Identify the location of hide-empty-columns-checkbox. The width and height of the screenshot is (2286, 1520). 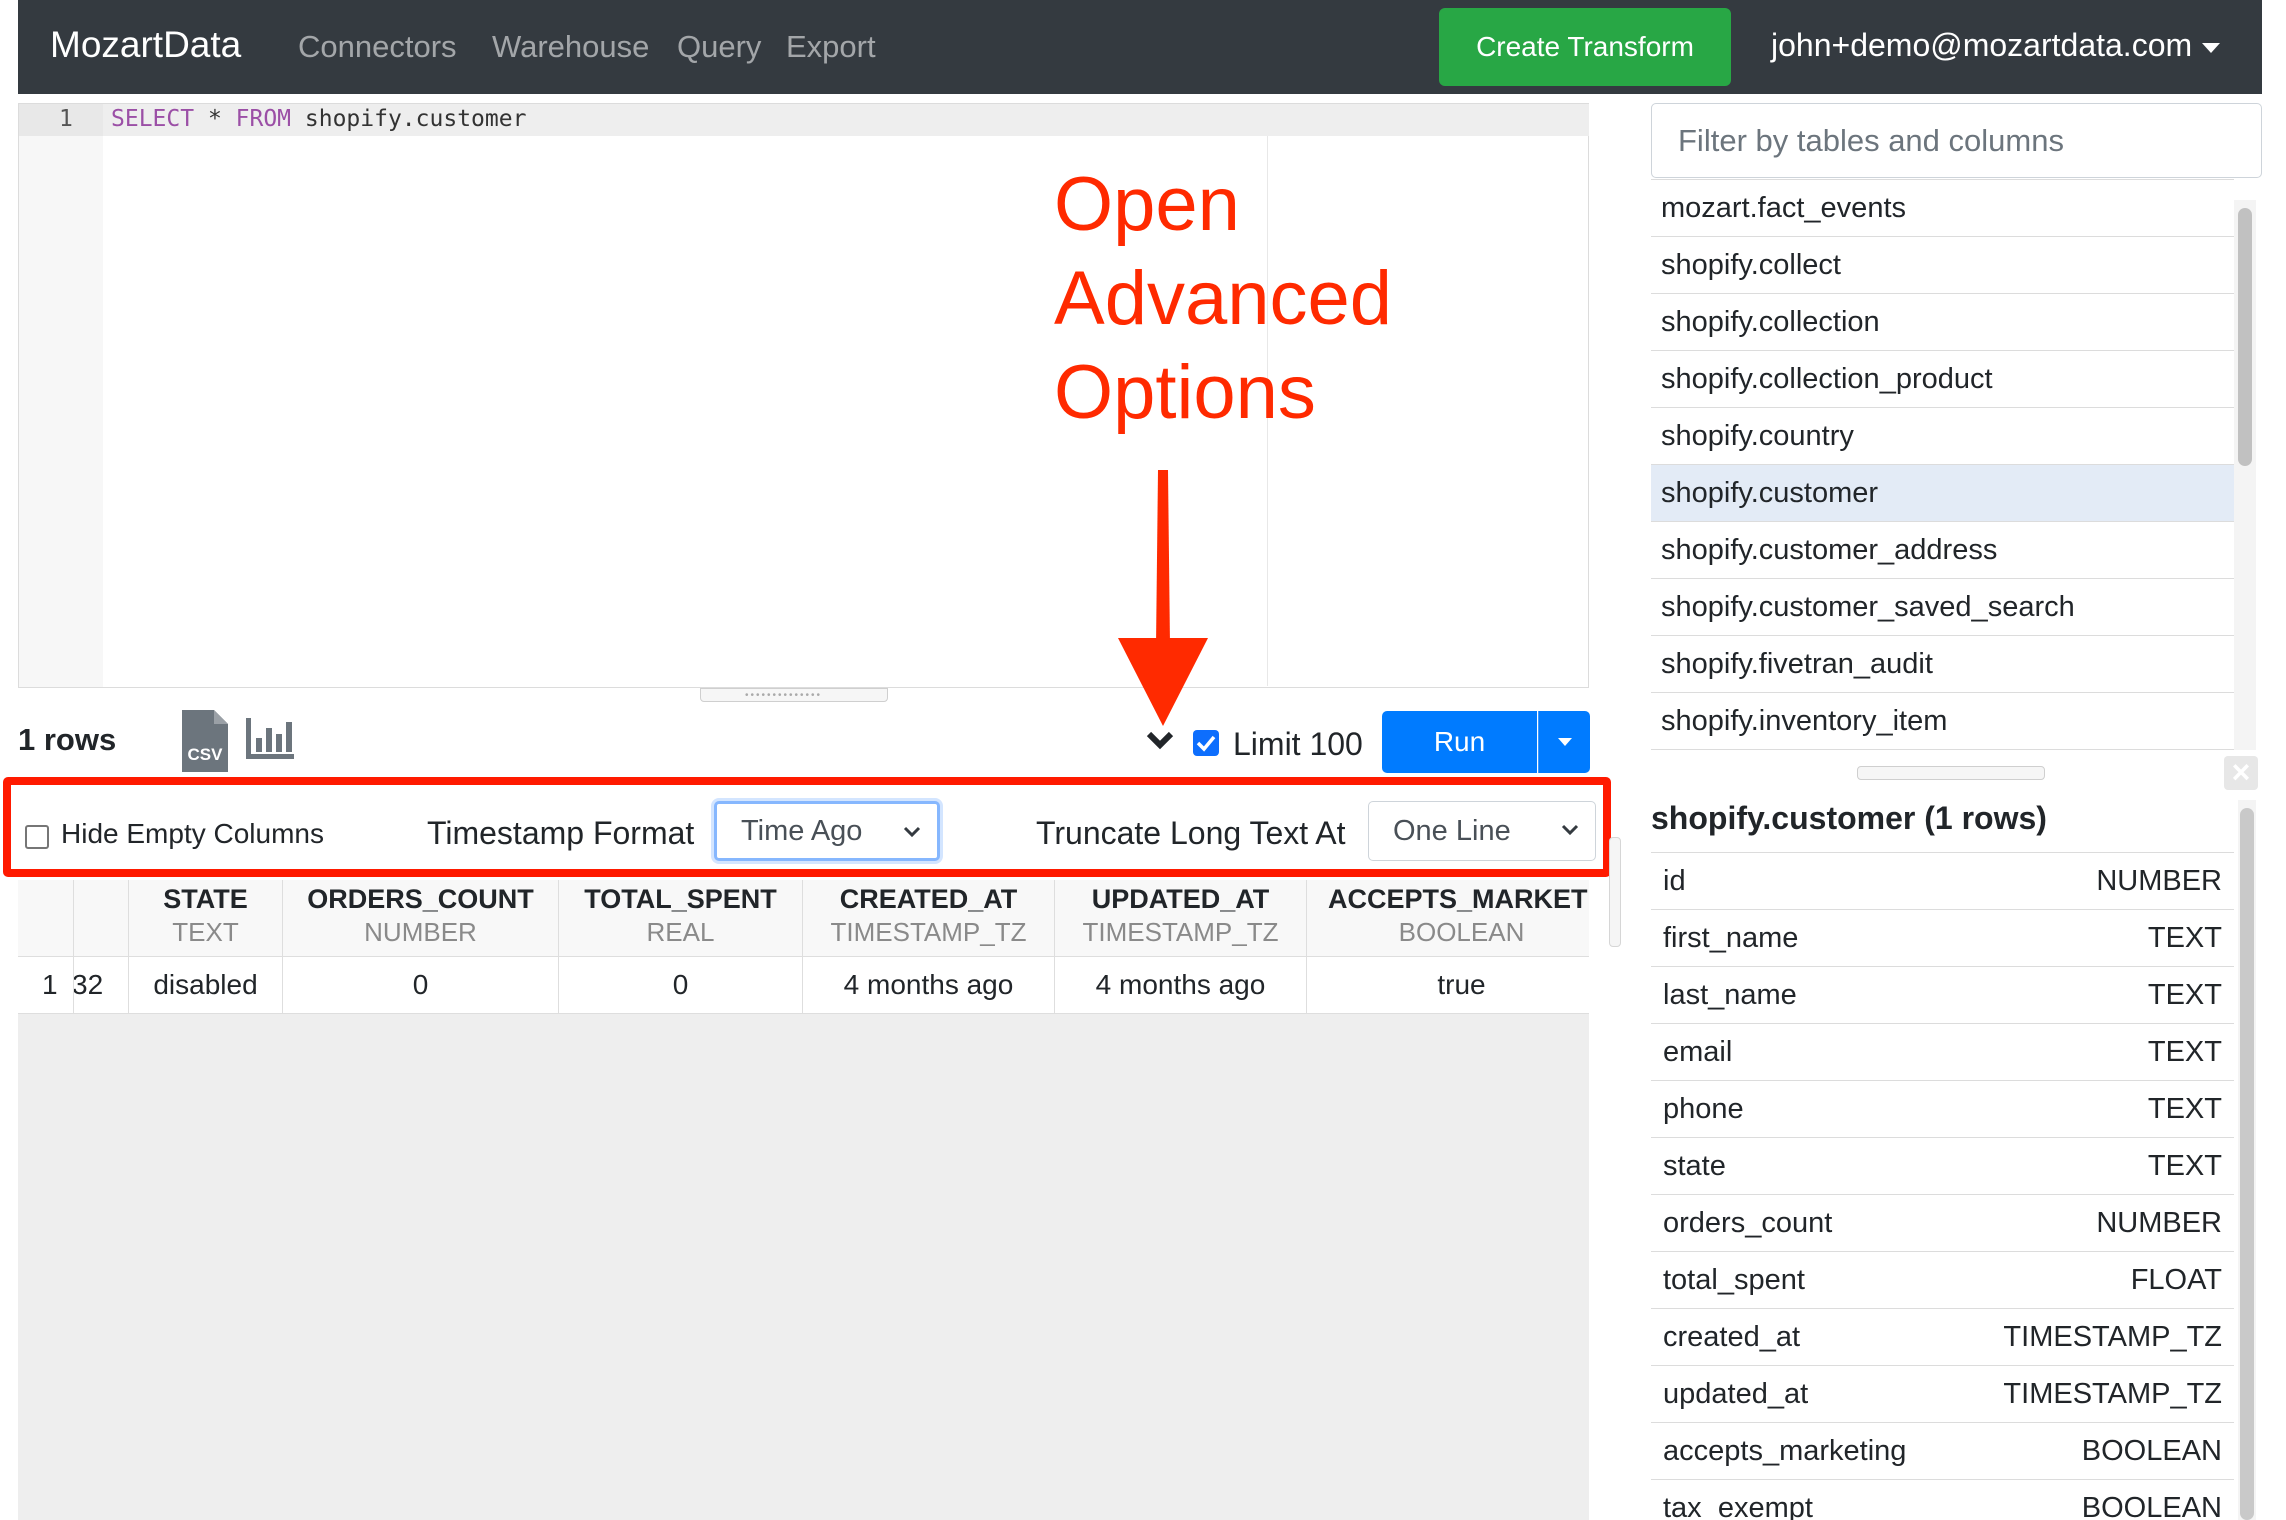
(37, 837).